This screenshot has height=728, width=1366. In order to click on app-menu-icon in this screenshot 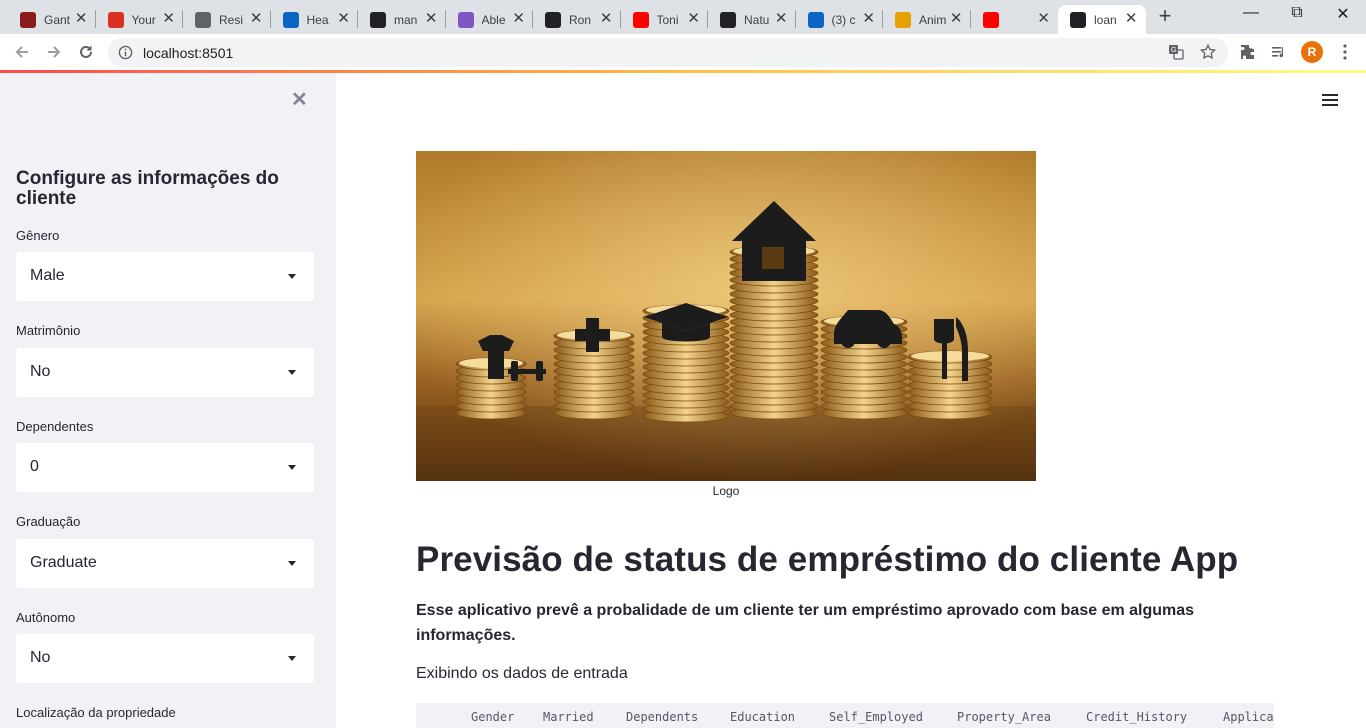, I will do `click(1330, 101)`.